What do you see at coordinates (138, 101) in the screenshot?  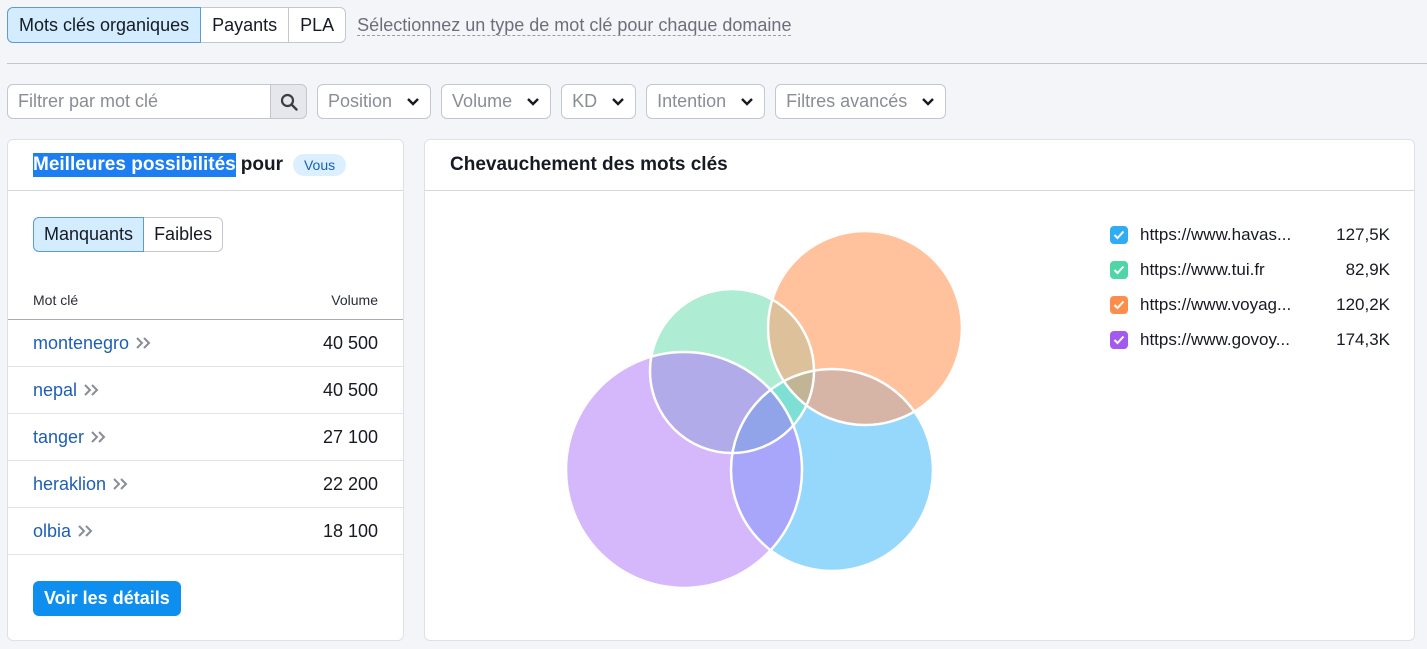 I see `keyword-filter-input` at bounding box center [138, 101].